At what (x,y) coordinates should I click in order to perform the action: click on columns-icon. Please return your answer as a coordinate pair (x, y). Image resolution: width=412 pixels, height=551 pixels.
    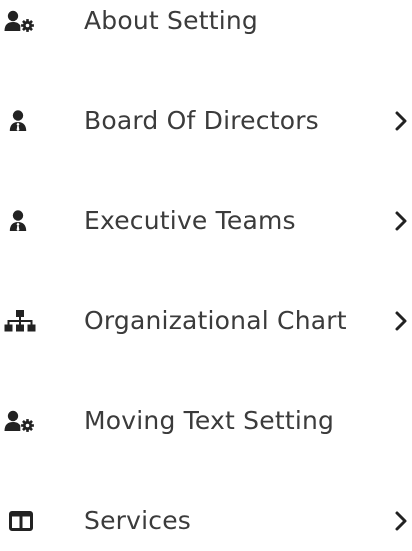
    Looking at the image, I should click on (21, 521).